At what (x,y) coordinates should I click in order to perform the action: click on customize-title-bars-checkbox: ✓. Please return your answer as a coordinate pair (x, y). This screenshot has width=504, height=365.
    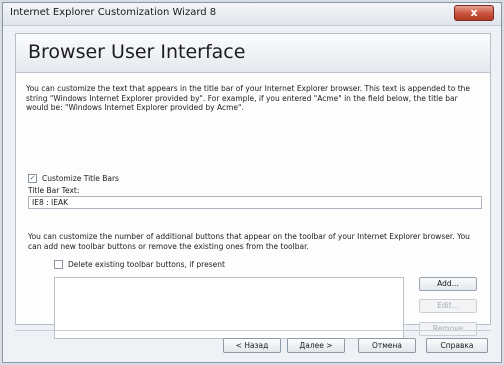
    Looking at the image, I should click on (32, 178).